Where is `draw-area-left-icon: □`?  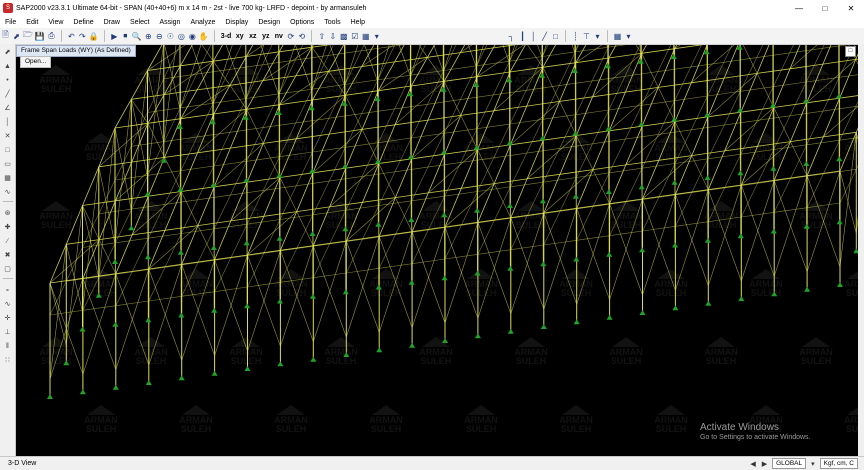 draw-area-left-icon: □ is located at coordinates (7, 150).